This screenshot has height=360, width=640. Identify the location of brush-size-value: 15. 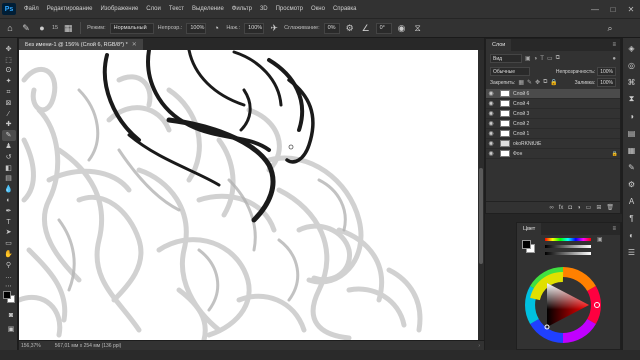
(55, 28).